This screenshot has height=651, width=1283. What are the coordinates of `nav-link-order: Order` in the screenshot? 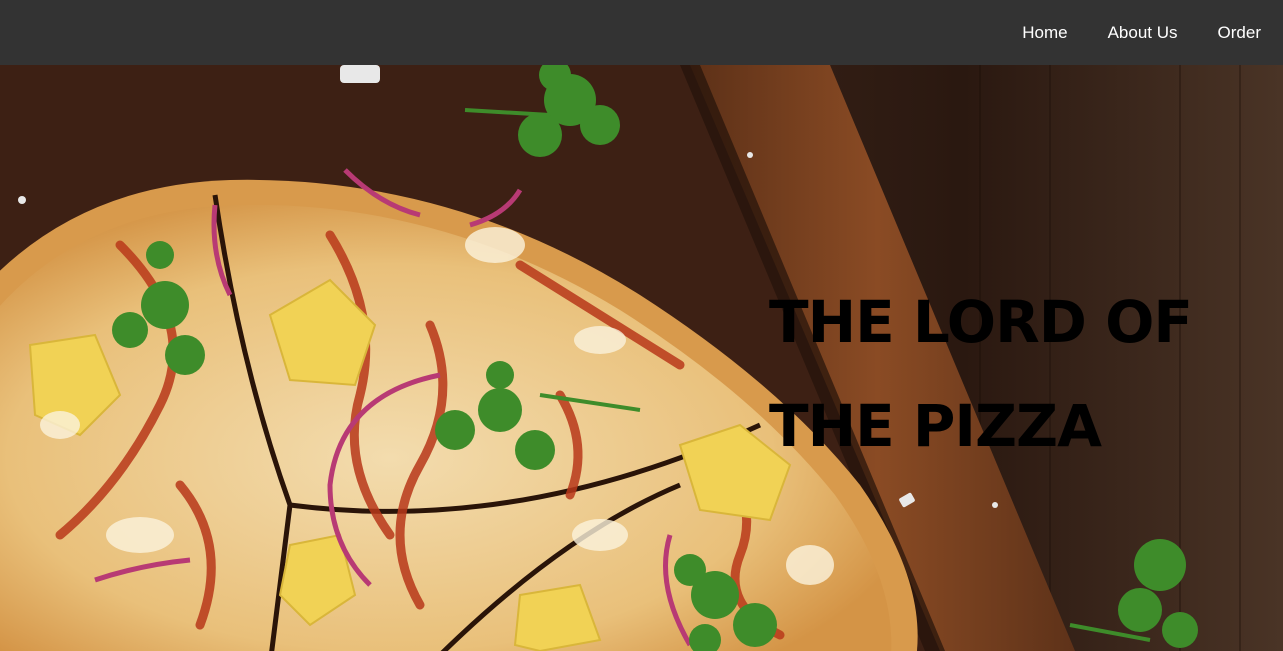 It's located at (1239, 33).